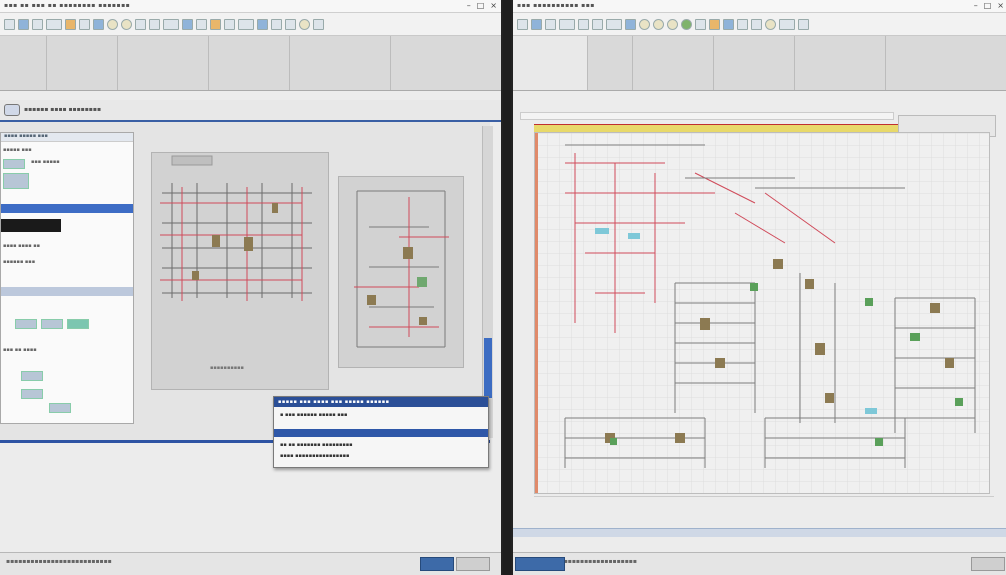  I want to click on panel-row: ▪▪▪ ▪▪ ▪▪▪▪, so click(20, 352).